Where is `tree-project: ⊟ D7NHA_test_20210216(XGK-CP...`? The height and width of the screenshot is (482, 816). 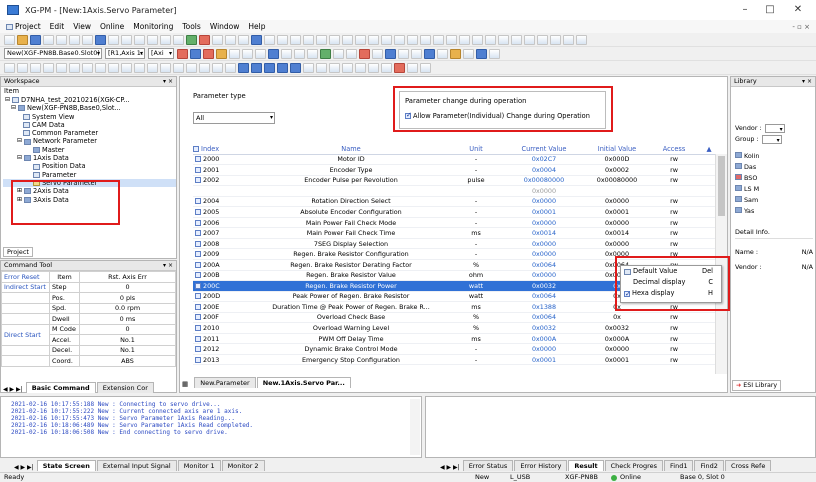
tree-project: ⊟ D7NHA_test_20210216(XGK-CP... is located at coordinates (89, 100).